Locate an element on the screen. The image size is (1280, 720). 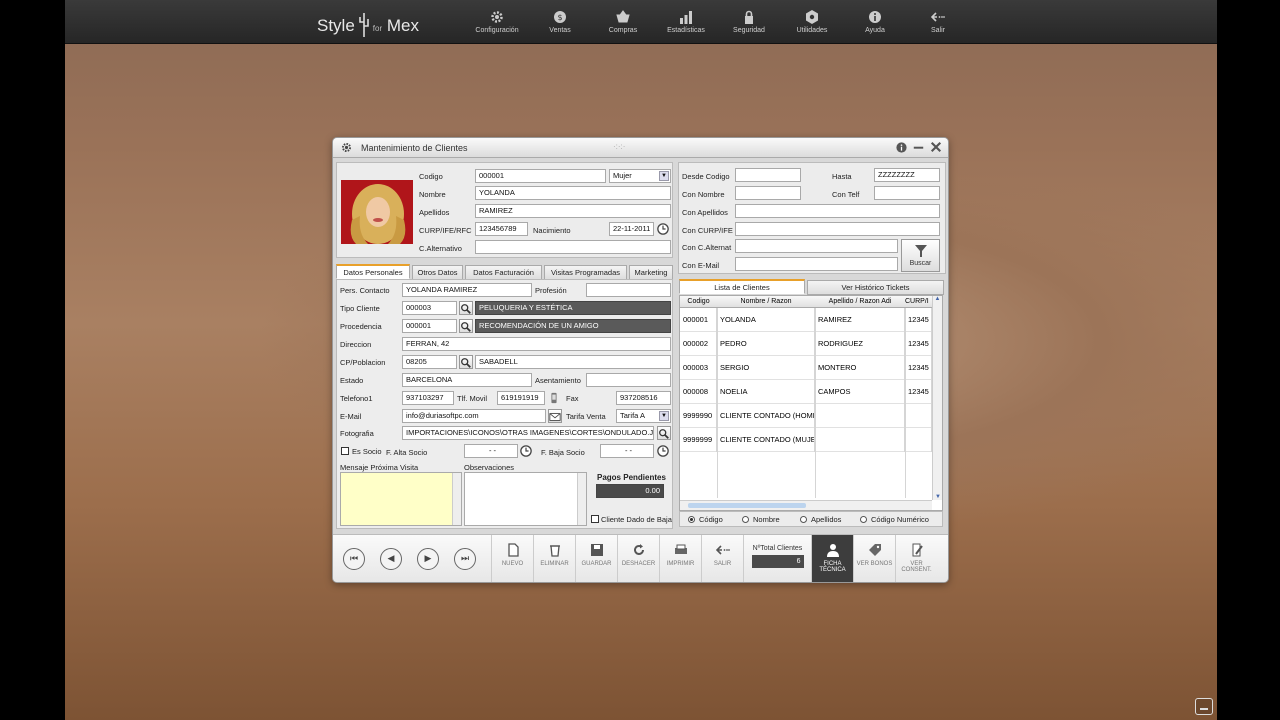
ver-bonos-button: VER BONOS is located at coordinates (874, 558).